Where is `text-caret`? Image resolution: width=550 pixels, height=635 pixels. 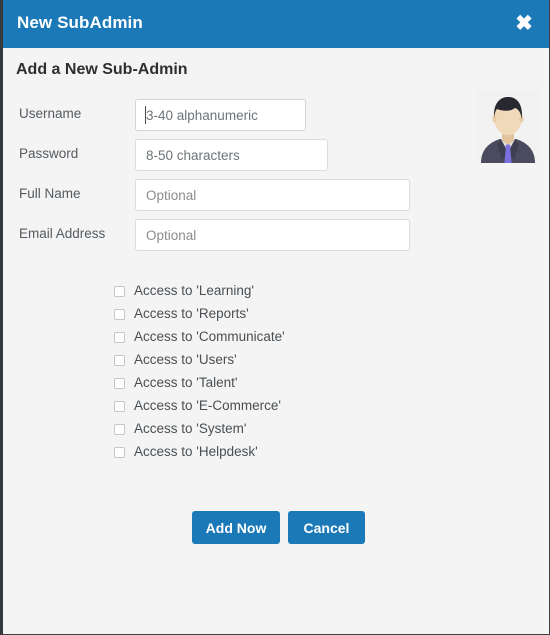
text-caret is located at coordinates (145, 115).